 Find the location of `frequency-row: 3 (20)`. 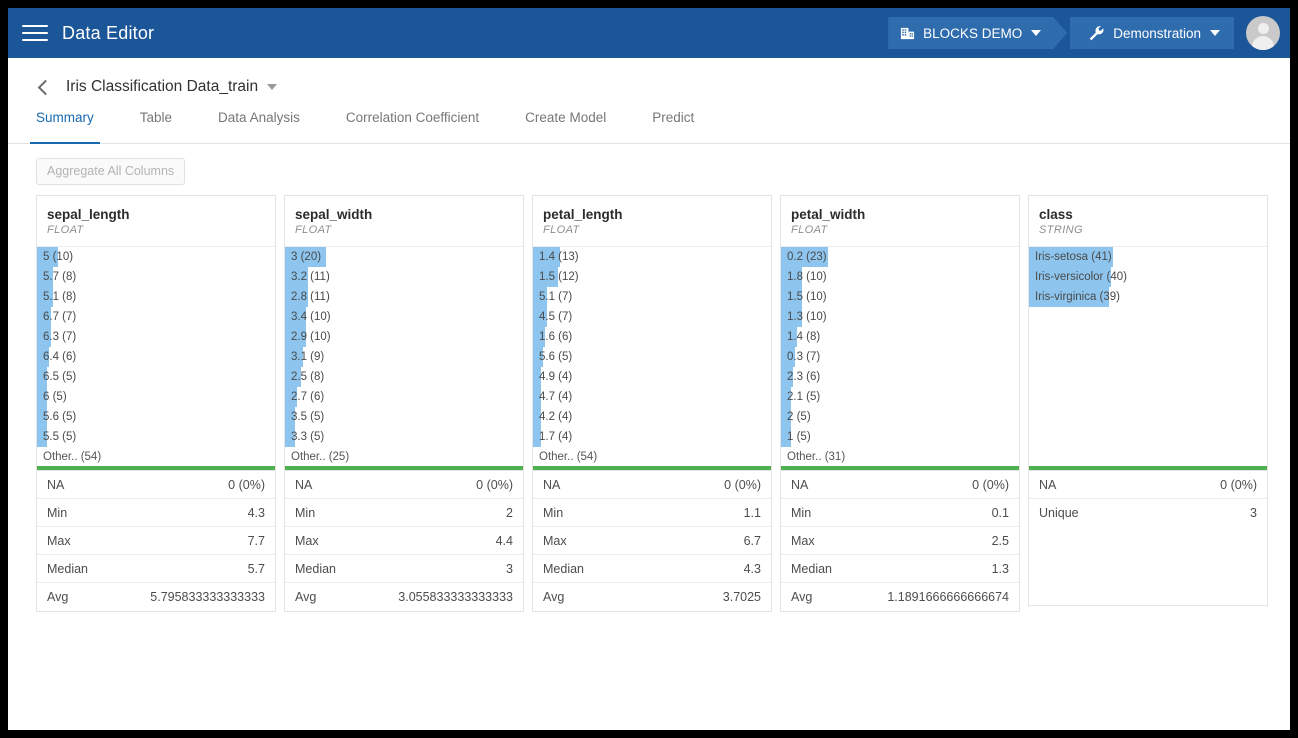

frequency-row: 3 (20) is located at coordinates (404, 257).